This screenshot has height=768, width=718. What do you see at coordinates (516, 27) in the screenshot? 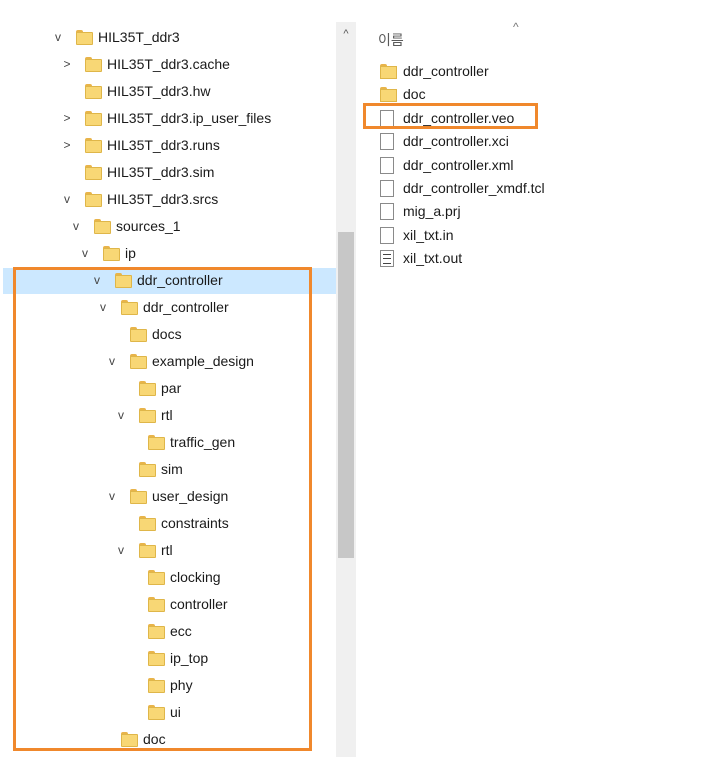
I see `sort-ascending-icon: ^` at bounding box center [516, 27].